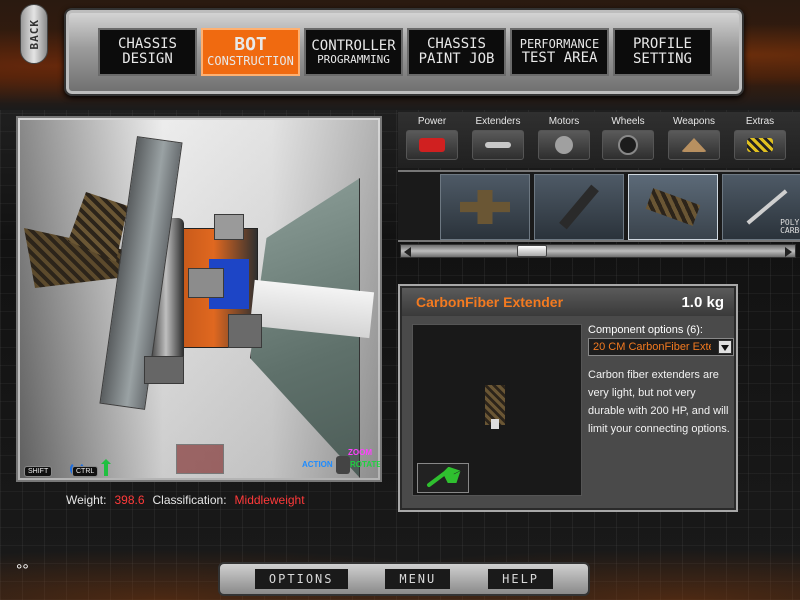 Image resolution: width=800 pixels, height=600 pixels. Describe the element at coordinates (343, 465) in the screenshot. I see `camera-control-widget` at that location.